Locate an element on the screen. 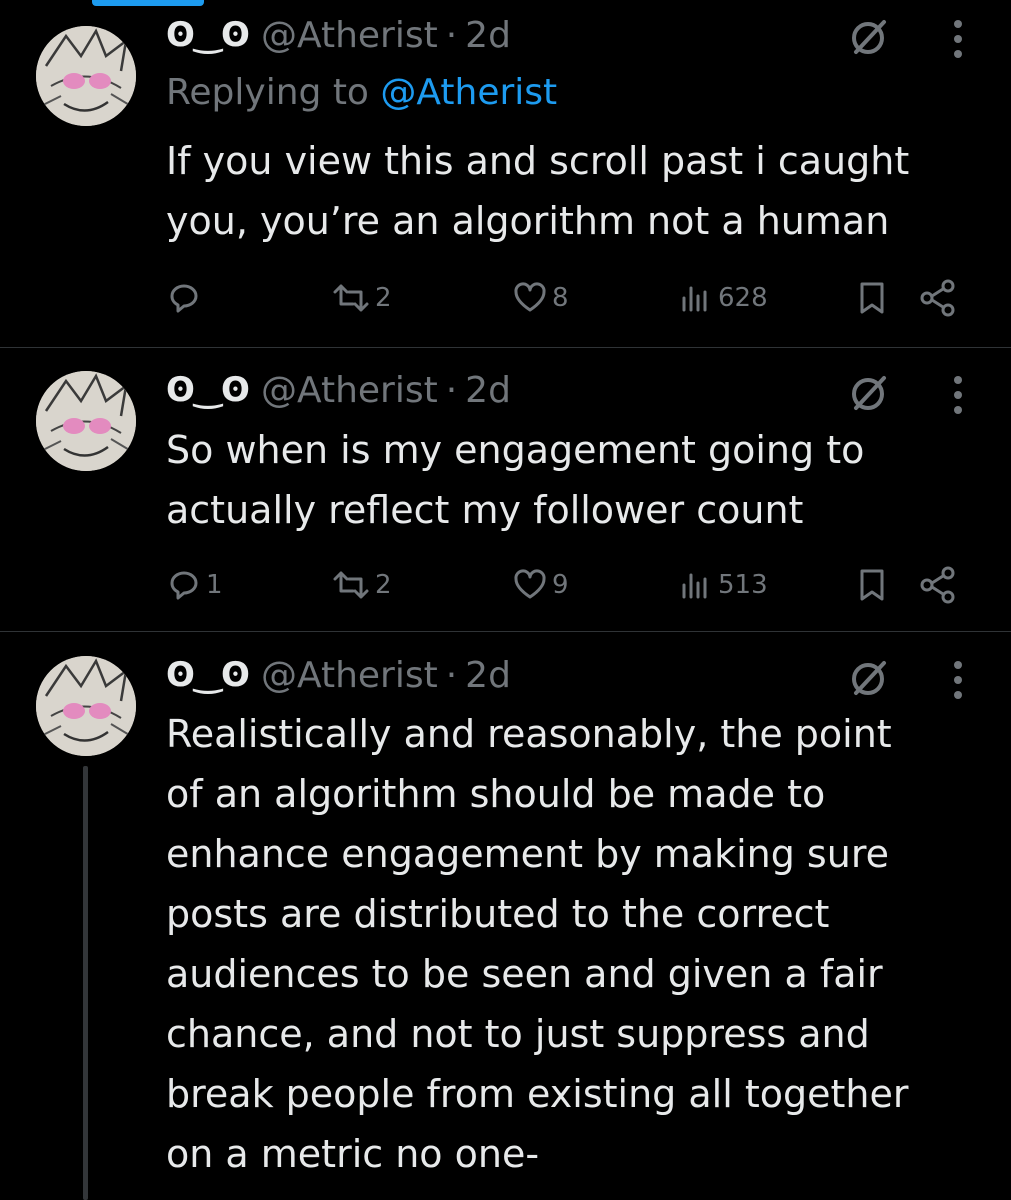 This screenshot has height=1200, width=1011. reply-button is located at coordinates (186, 298).